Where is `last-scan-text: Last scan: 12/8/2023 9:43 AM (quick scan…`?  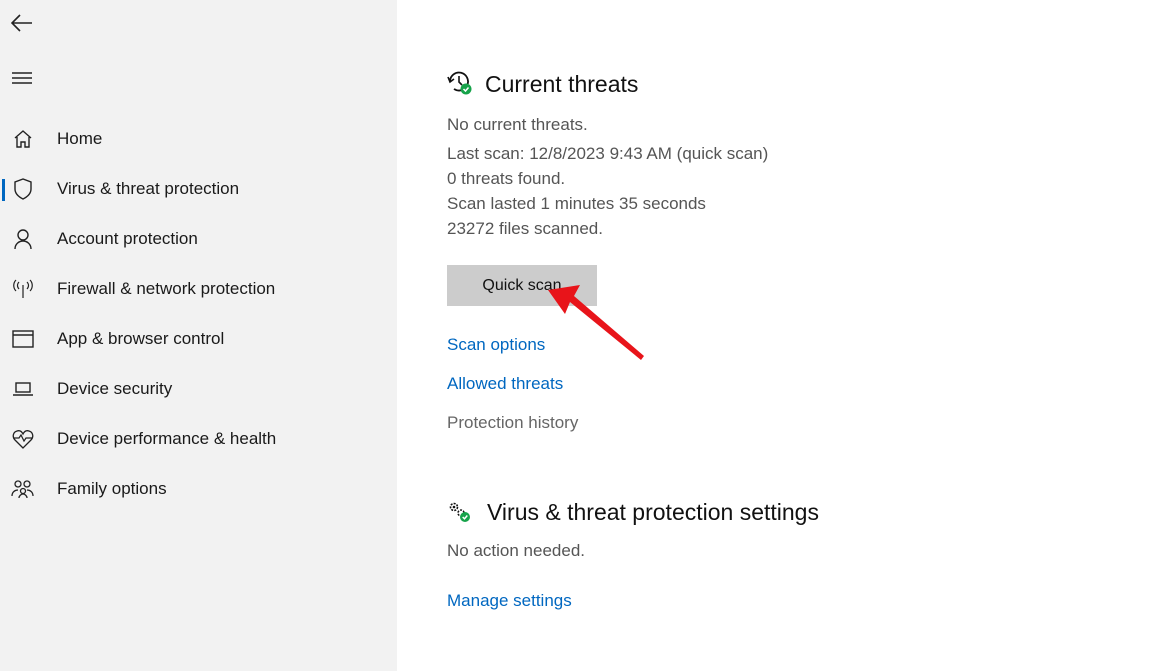
last-scan-text: Last scan: 12/8/2023 9:43 AM (quick scan… is located at coordinates (608, 153).